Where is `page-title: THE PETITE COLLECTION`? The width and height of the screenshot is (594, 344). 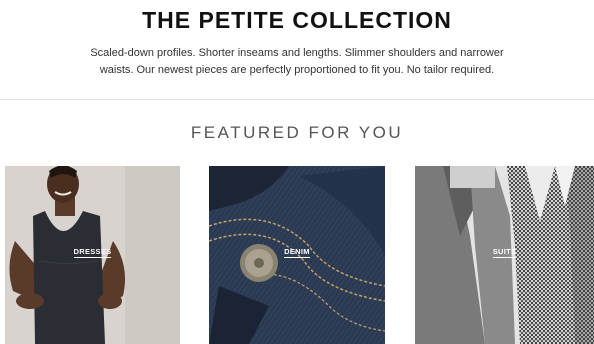 page-title: THE PETITE COLLECTION is located at coordinates (297, 20).